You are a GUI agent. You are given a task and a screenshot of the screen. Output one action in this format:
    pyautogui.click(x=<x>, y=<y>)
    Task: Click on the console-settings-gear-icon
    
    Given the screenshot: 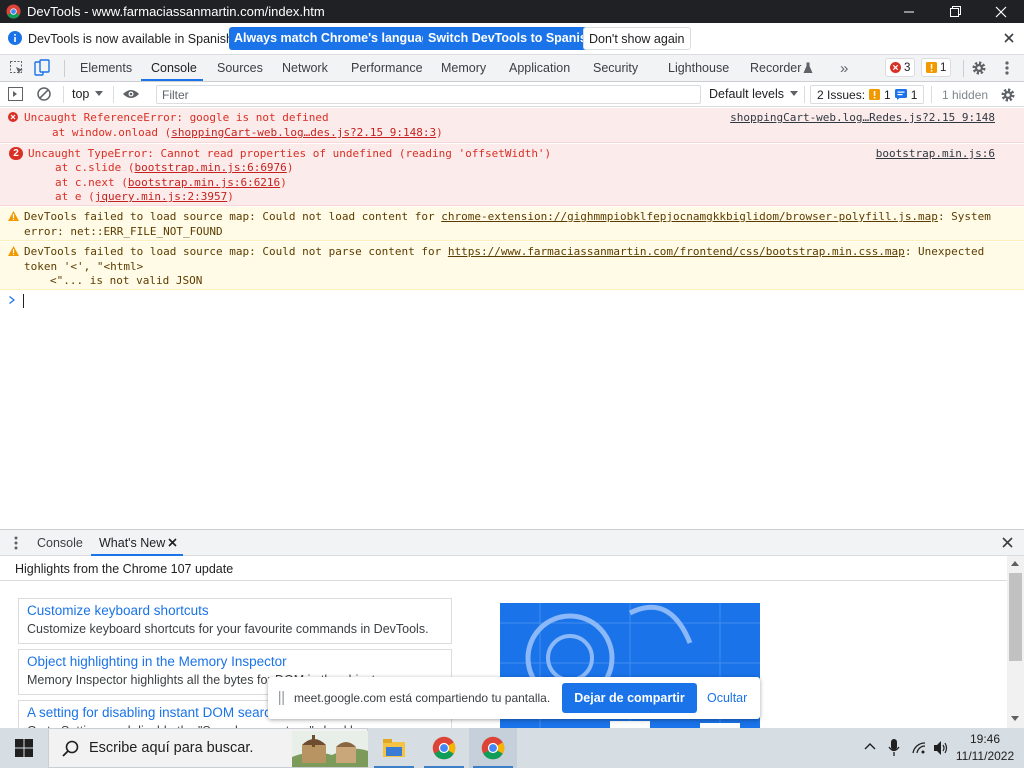 What is the action you would take?
    pyautogui.click(x=1008, y=95)
    